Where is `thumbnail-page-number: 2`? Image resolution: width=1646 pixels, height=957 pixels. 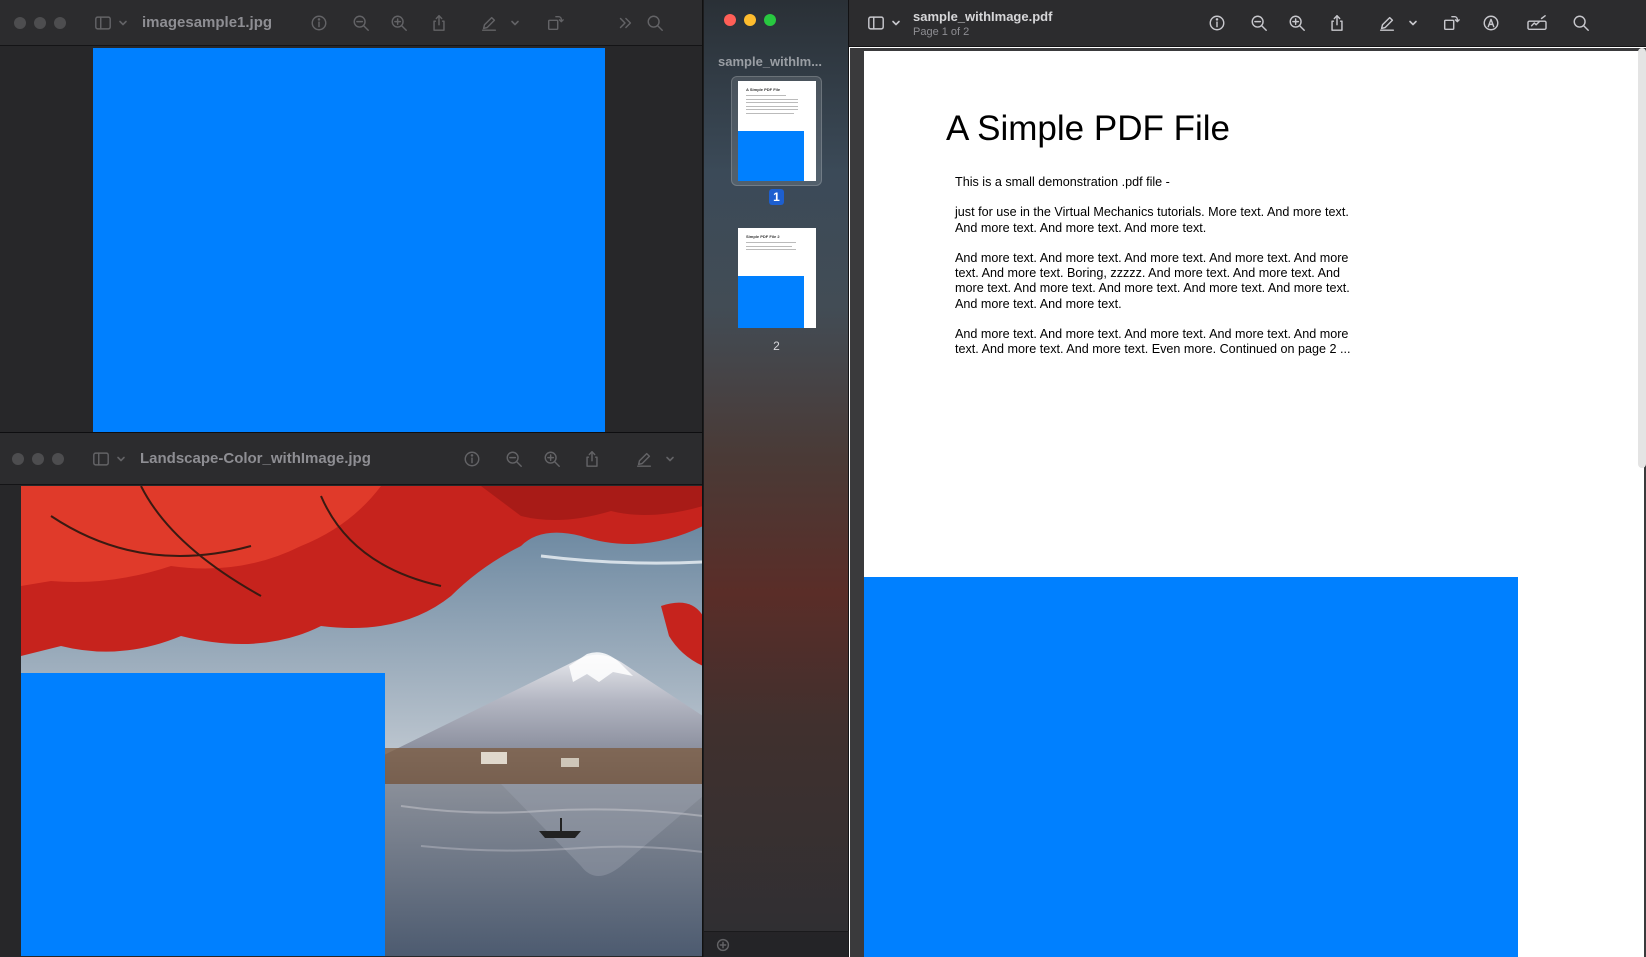 thumbnail-page-number: 2 is located at coordinates (776, 346).